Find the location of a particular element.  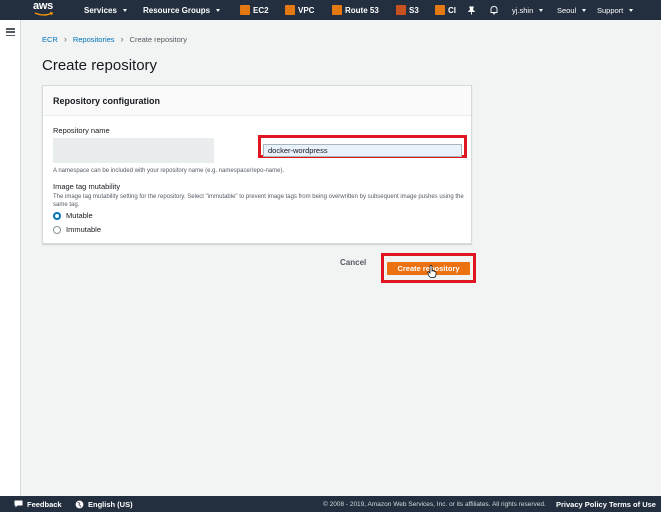

registry-namespace-box is located at coordinates (133, 150).